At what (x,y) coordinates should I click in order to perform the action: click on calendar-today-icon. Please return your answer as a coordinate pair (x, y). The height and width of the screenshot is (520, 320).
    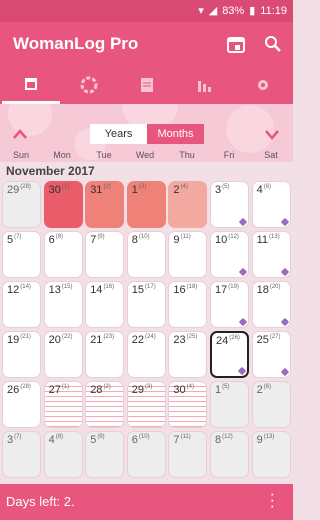
    Looking at the image, I should click on (236, 44).